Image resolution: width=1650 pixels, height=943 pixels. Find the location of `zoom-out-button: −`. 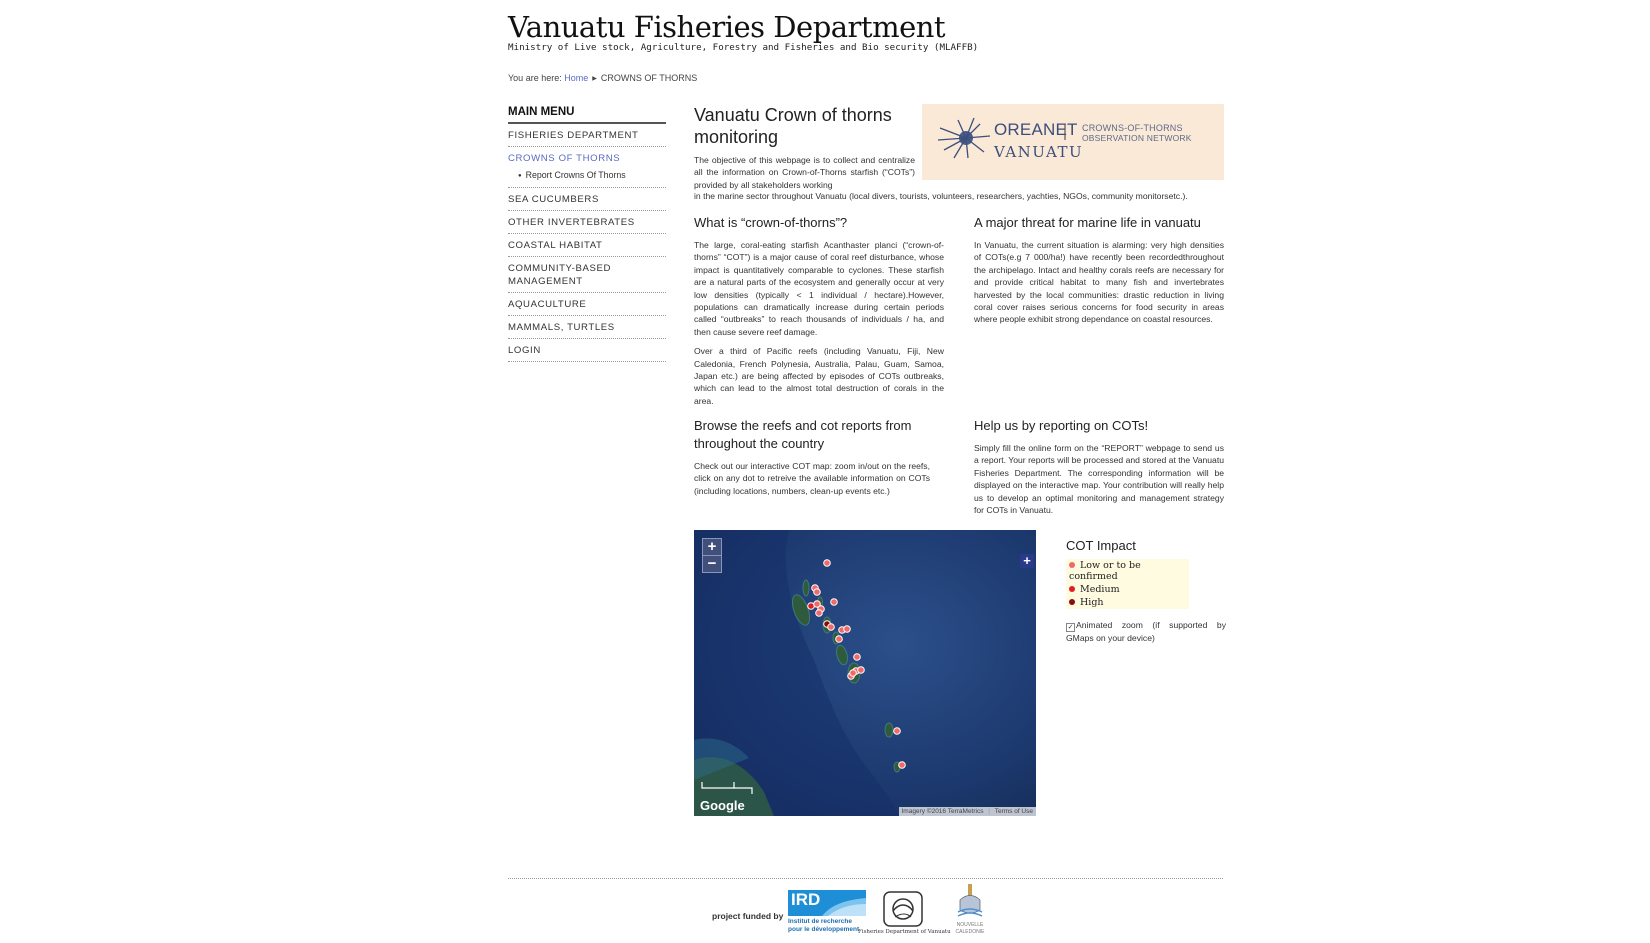

zoom-out-button: − is located at coordinates (712, 564).